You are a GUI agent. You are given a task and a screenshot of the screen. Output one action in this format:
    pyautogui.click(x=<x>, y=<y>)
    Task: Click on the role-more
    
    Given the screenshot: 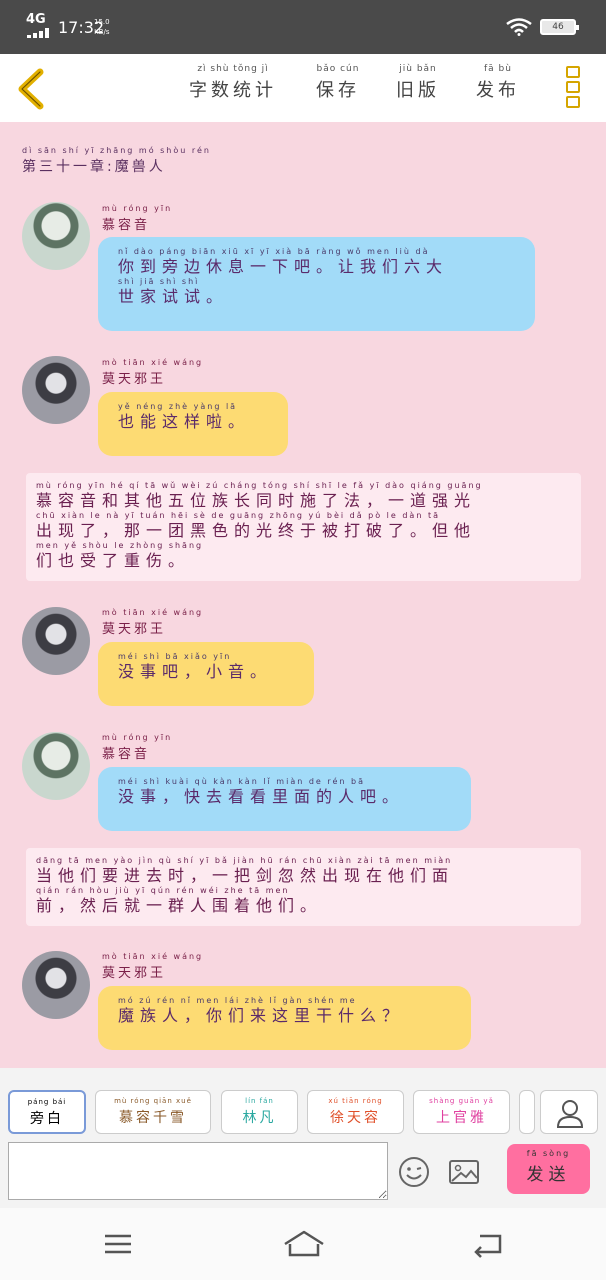 What is the action you would take?
    pyautogui.click(x=527, y=1112)
    